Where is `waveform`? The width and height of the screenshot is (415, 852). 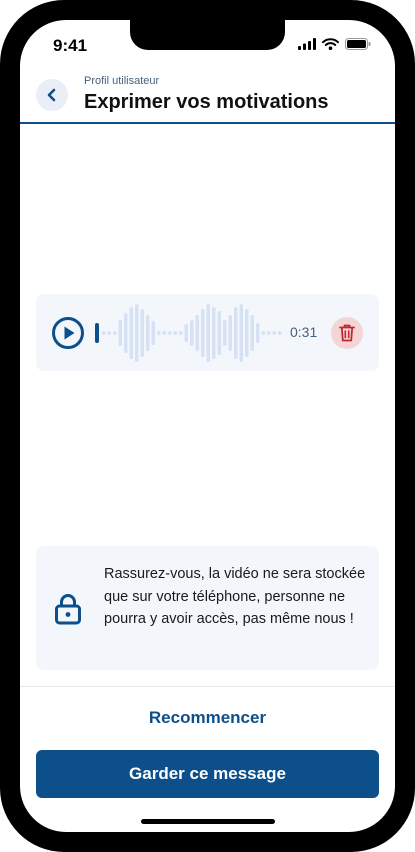 waveform is located at coordinates (192, 333).